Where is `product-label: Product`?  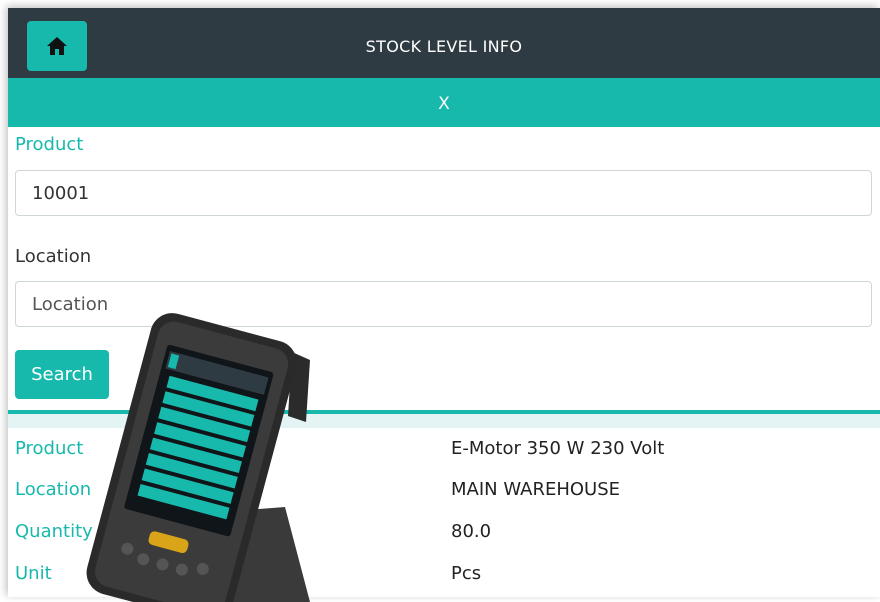
product-label: Product is located at coordinates (49, 144).